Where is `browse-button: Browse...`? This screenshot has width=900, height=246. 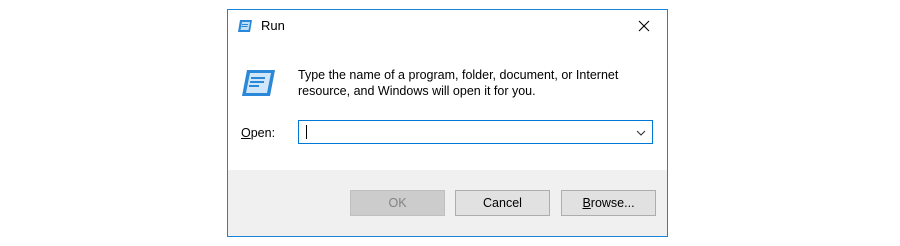 browse-button: Browse... is located at coordinates (608, 203).